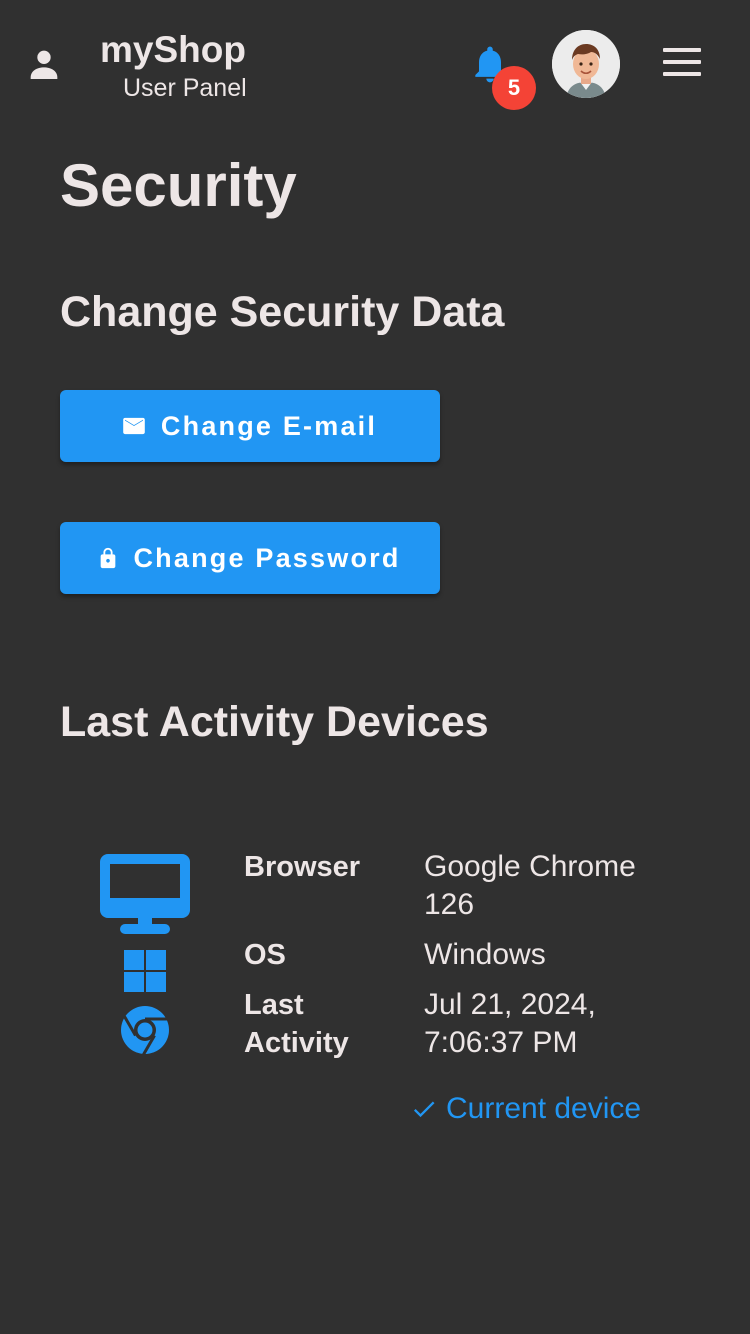 Image resolution: width=750 pixels, height=1334 pixels. I want to click on notification-badge: 5, so click(514, 88).